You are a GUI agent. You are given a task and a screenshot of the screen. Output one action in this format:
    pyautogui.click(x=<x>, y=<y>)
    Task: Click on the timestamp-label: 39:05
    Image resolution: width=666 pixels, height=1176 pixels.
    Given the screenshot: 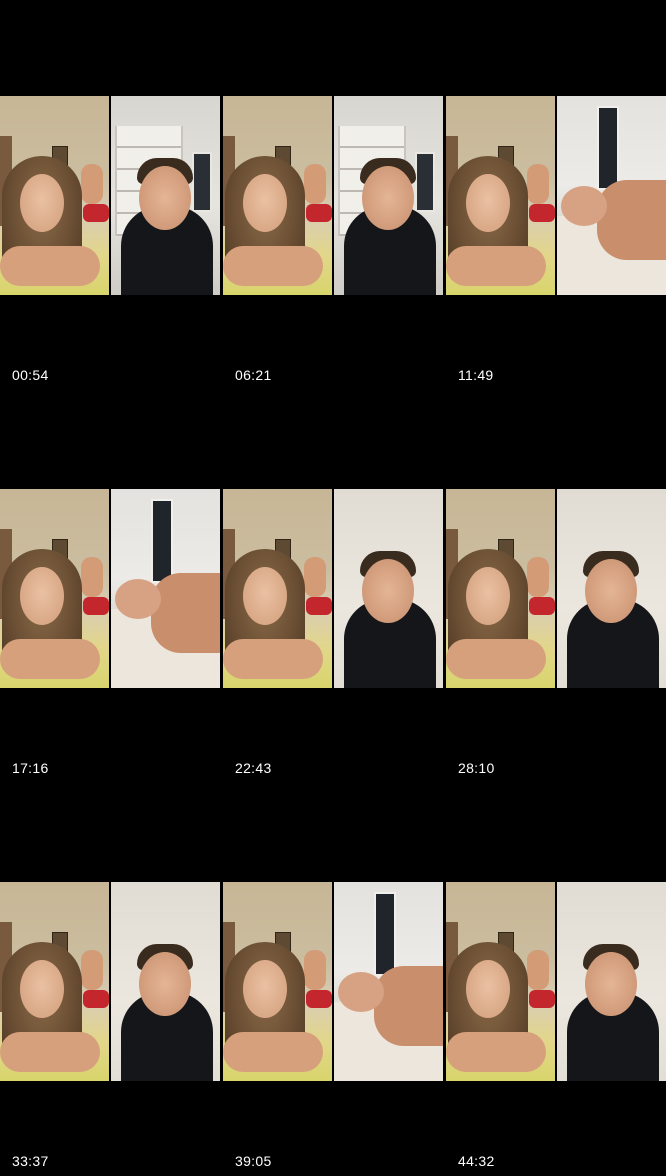 What is the action you would take?
    pyautogui.click(x=253, y=1161)
    